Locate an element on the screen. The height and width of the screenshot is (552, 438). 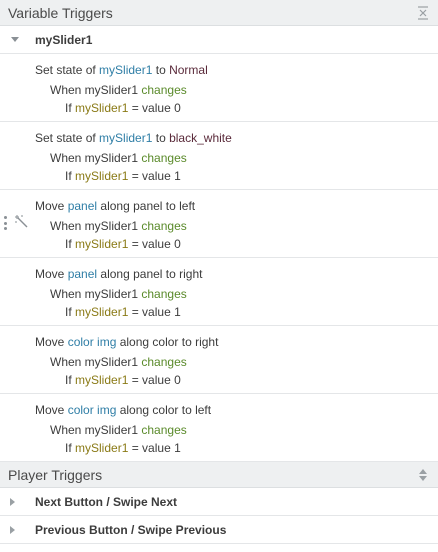
action-mid: along color to left is located at coordinates (164, 410).